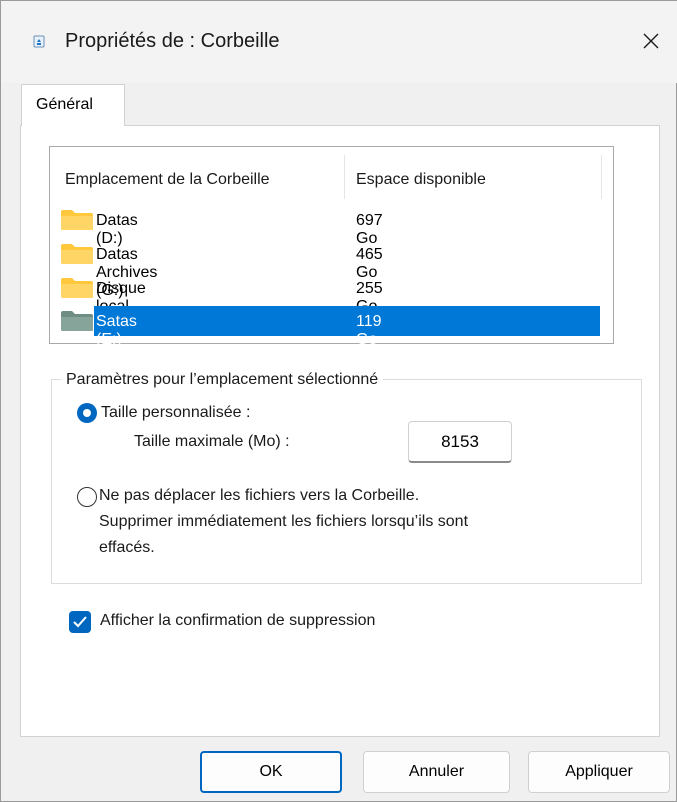  I want to click on tab-general: Général, so click(73, 105).